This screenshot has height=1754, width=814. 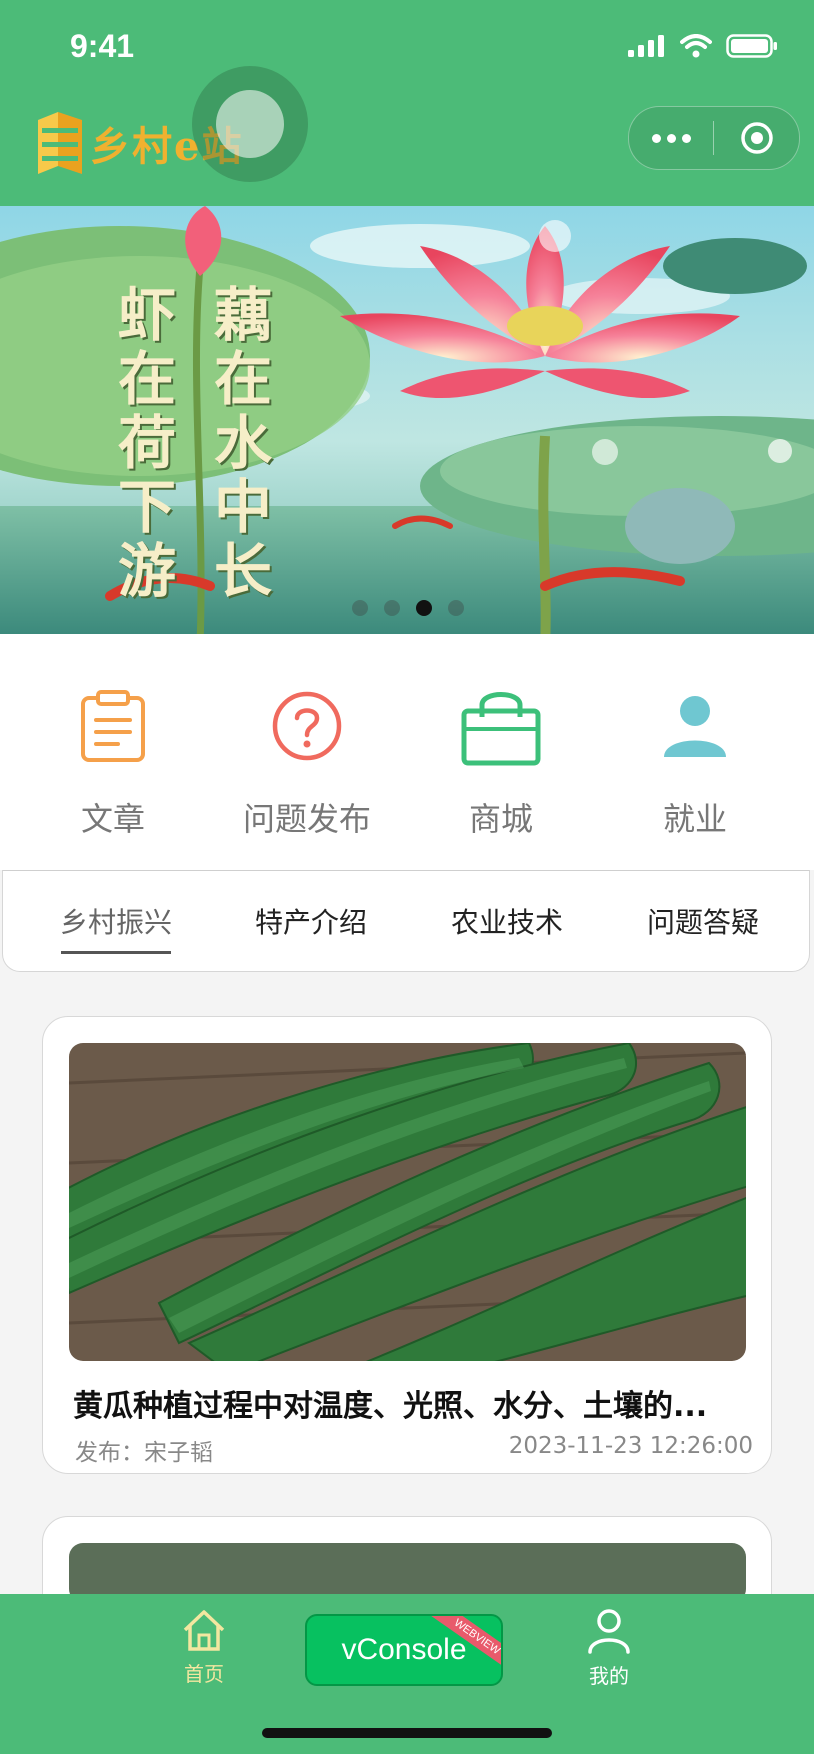 What do you see at coordinates (407, 1733) in the screenshot?
I see `home-indicator` at bounding box center [407, 1733].